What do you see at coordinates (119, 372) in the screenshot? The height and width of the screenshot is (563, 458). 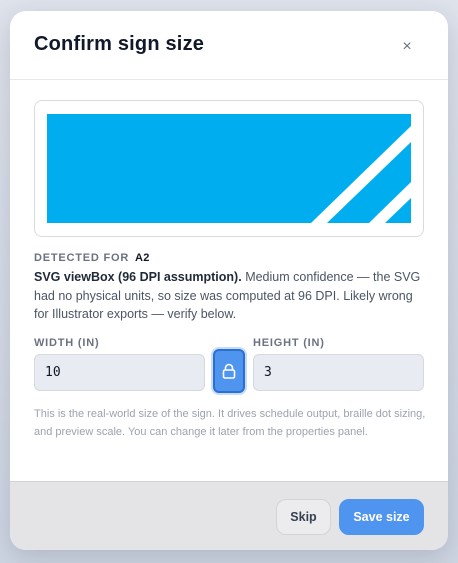 I see `width-input: 10` at bounding box center [119, 372].